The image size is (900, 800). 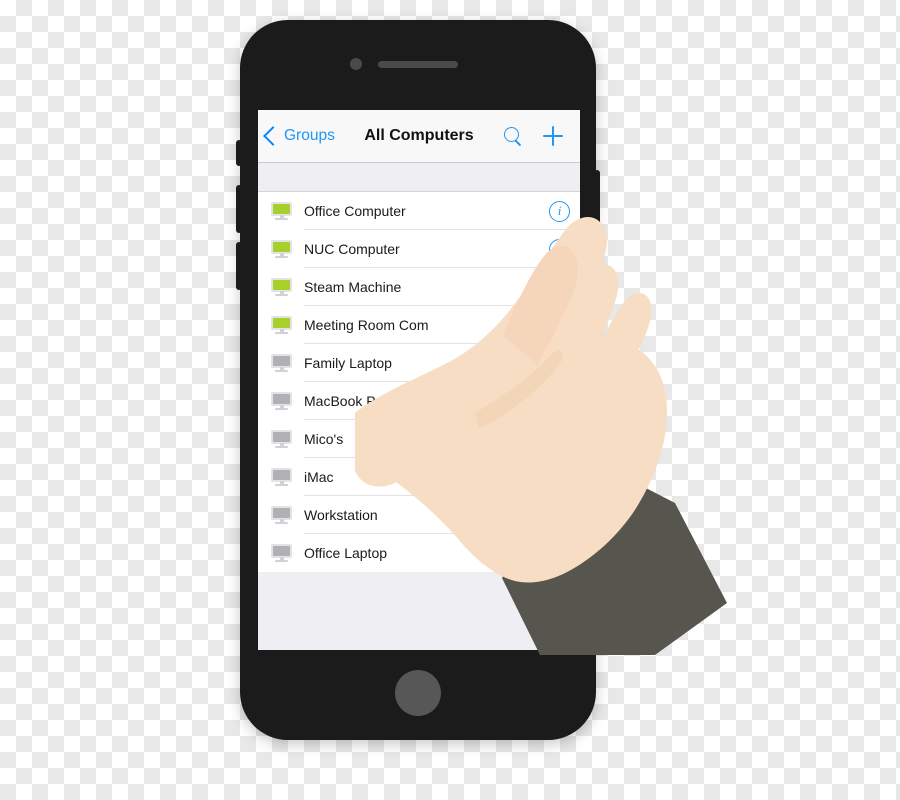 What do you see at coordinates (623, 341) in the screenshot?
I see `little-finger` at bounding box center [623, 341].